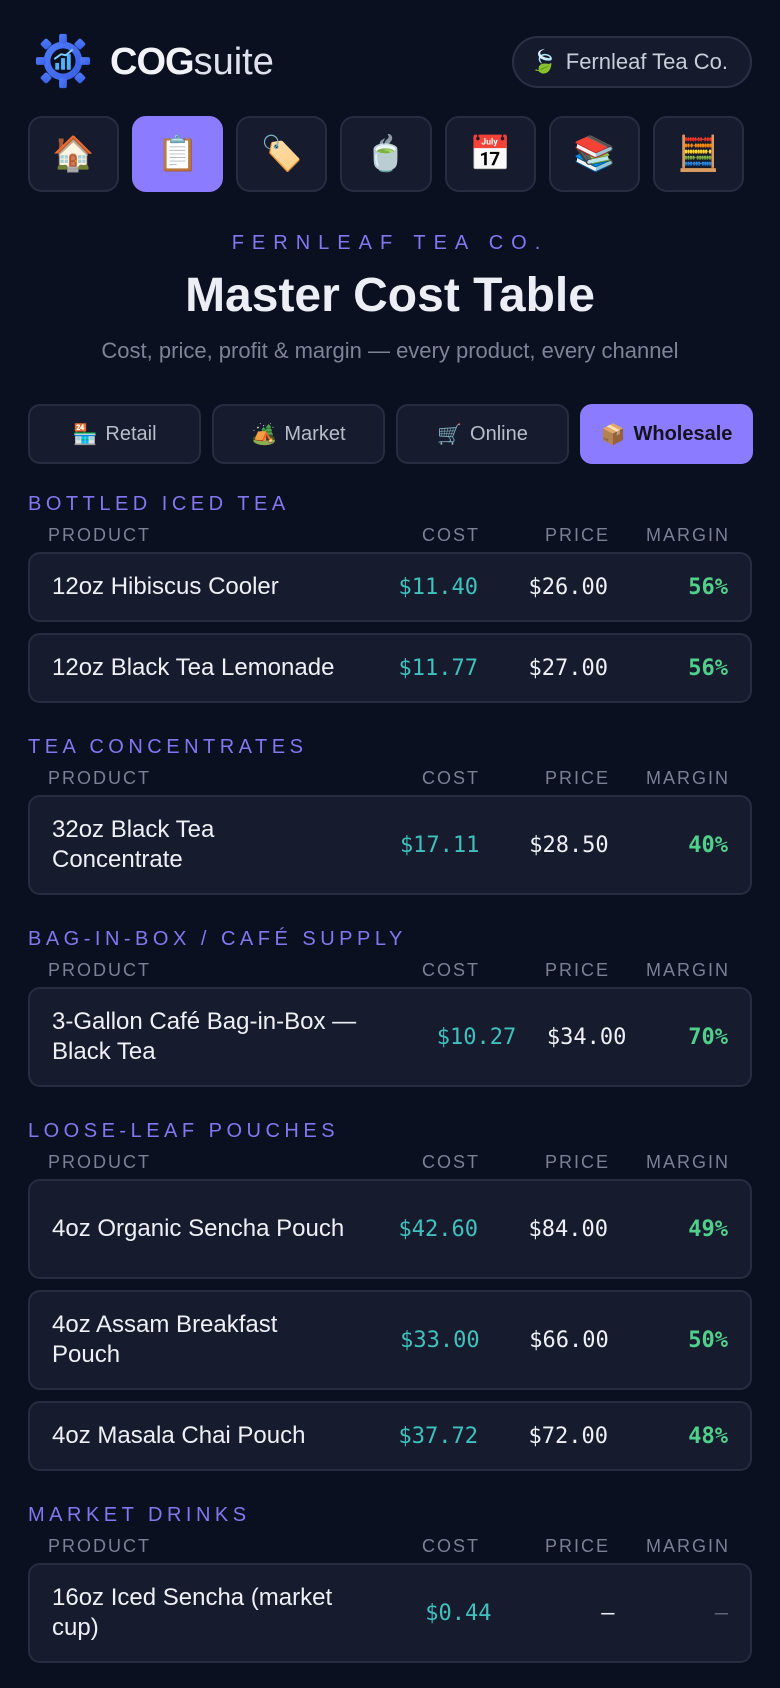 The height and width of the screenshot is (1688, 780). What do you see at coordinates (586, 1037) in the screenshot?
I see `product-price: $34.00` at bounding box center [586, 1037].